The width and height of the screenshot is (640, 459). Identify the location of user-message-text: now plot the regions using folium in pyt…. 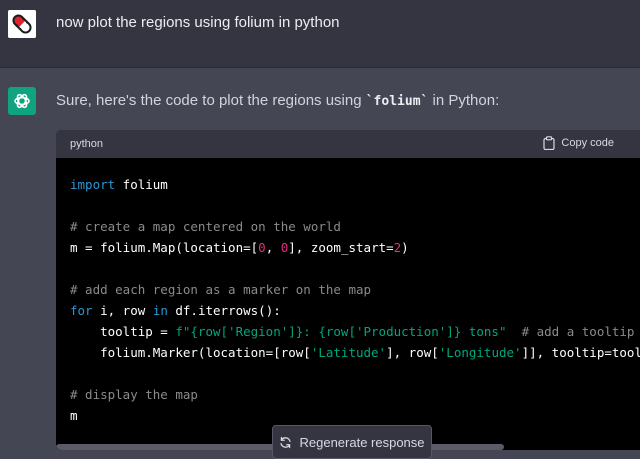
(198, 22).